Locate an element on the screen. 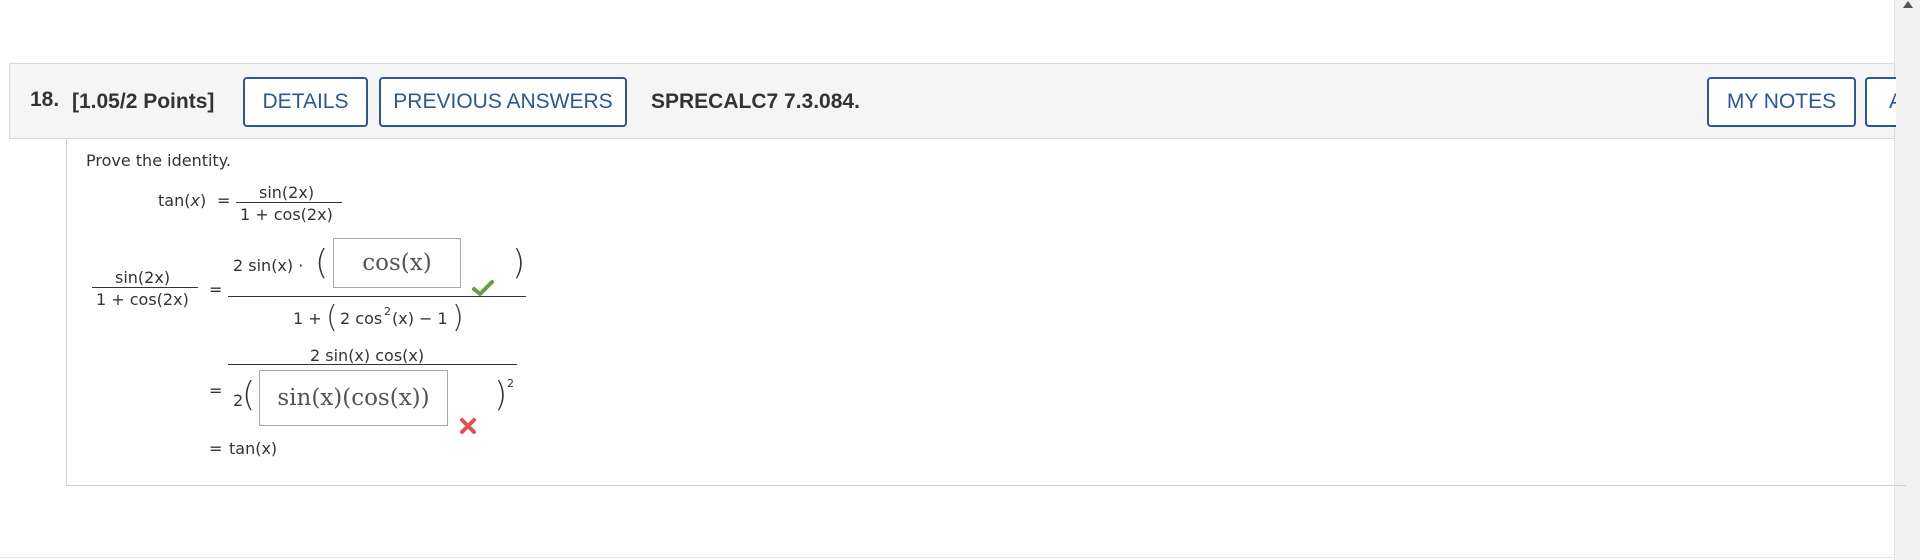  check-icon is located at coordinates (483, 288).